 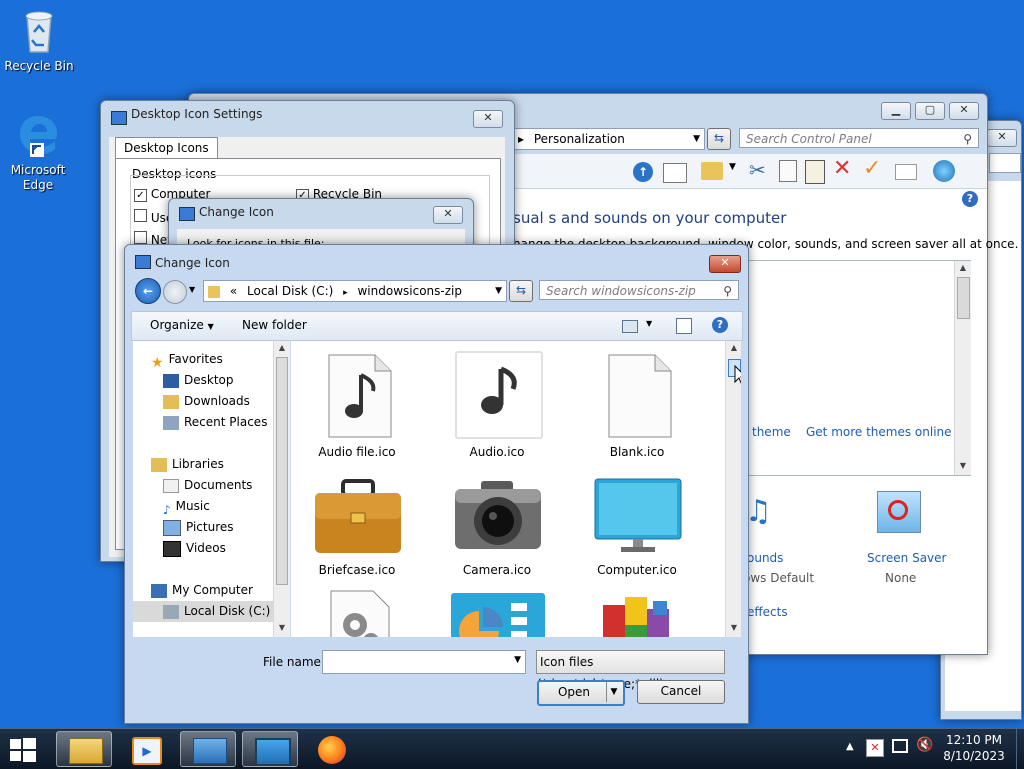 What do you see at coordinates (944, 171) in the screenshot?
I see `globe-icon` at bounding box center [944, 171].